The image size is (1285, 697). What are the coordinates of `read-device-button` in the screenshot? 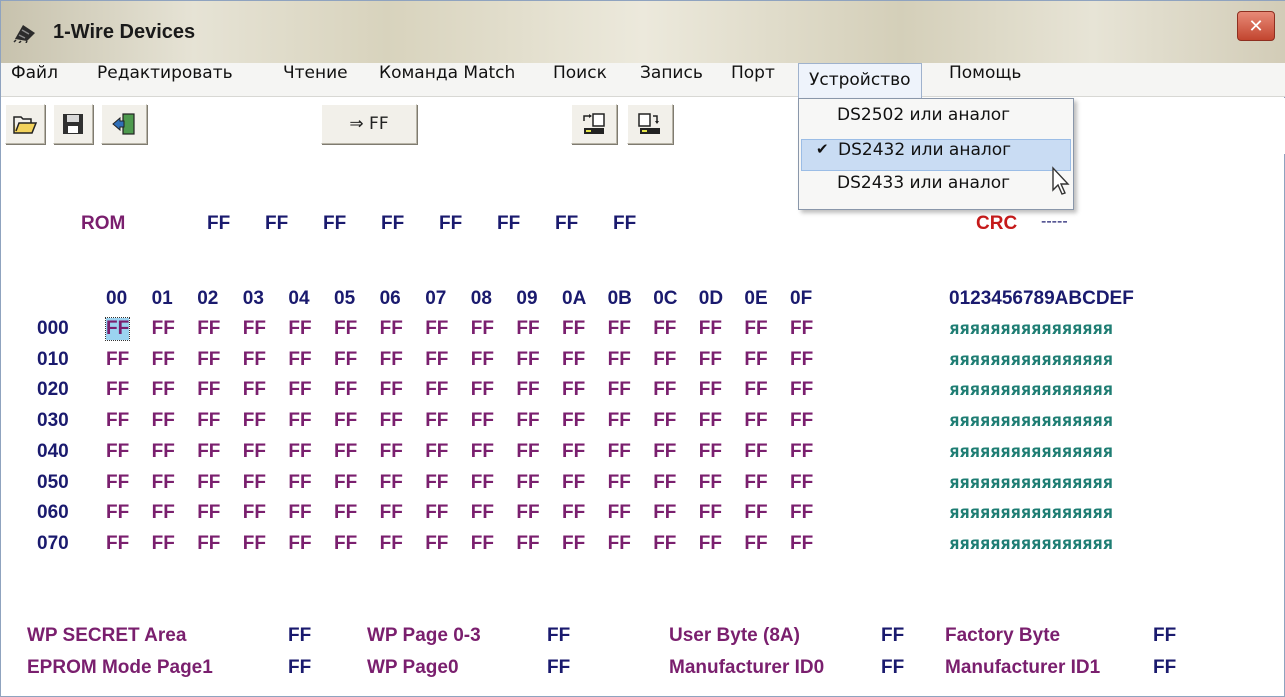 It's located at (594, 124).